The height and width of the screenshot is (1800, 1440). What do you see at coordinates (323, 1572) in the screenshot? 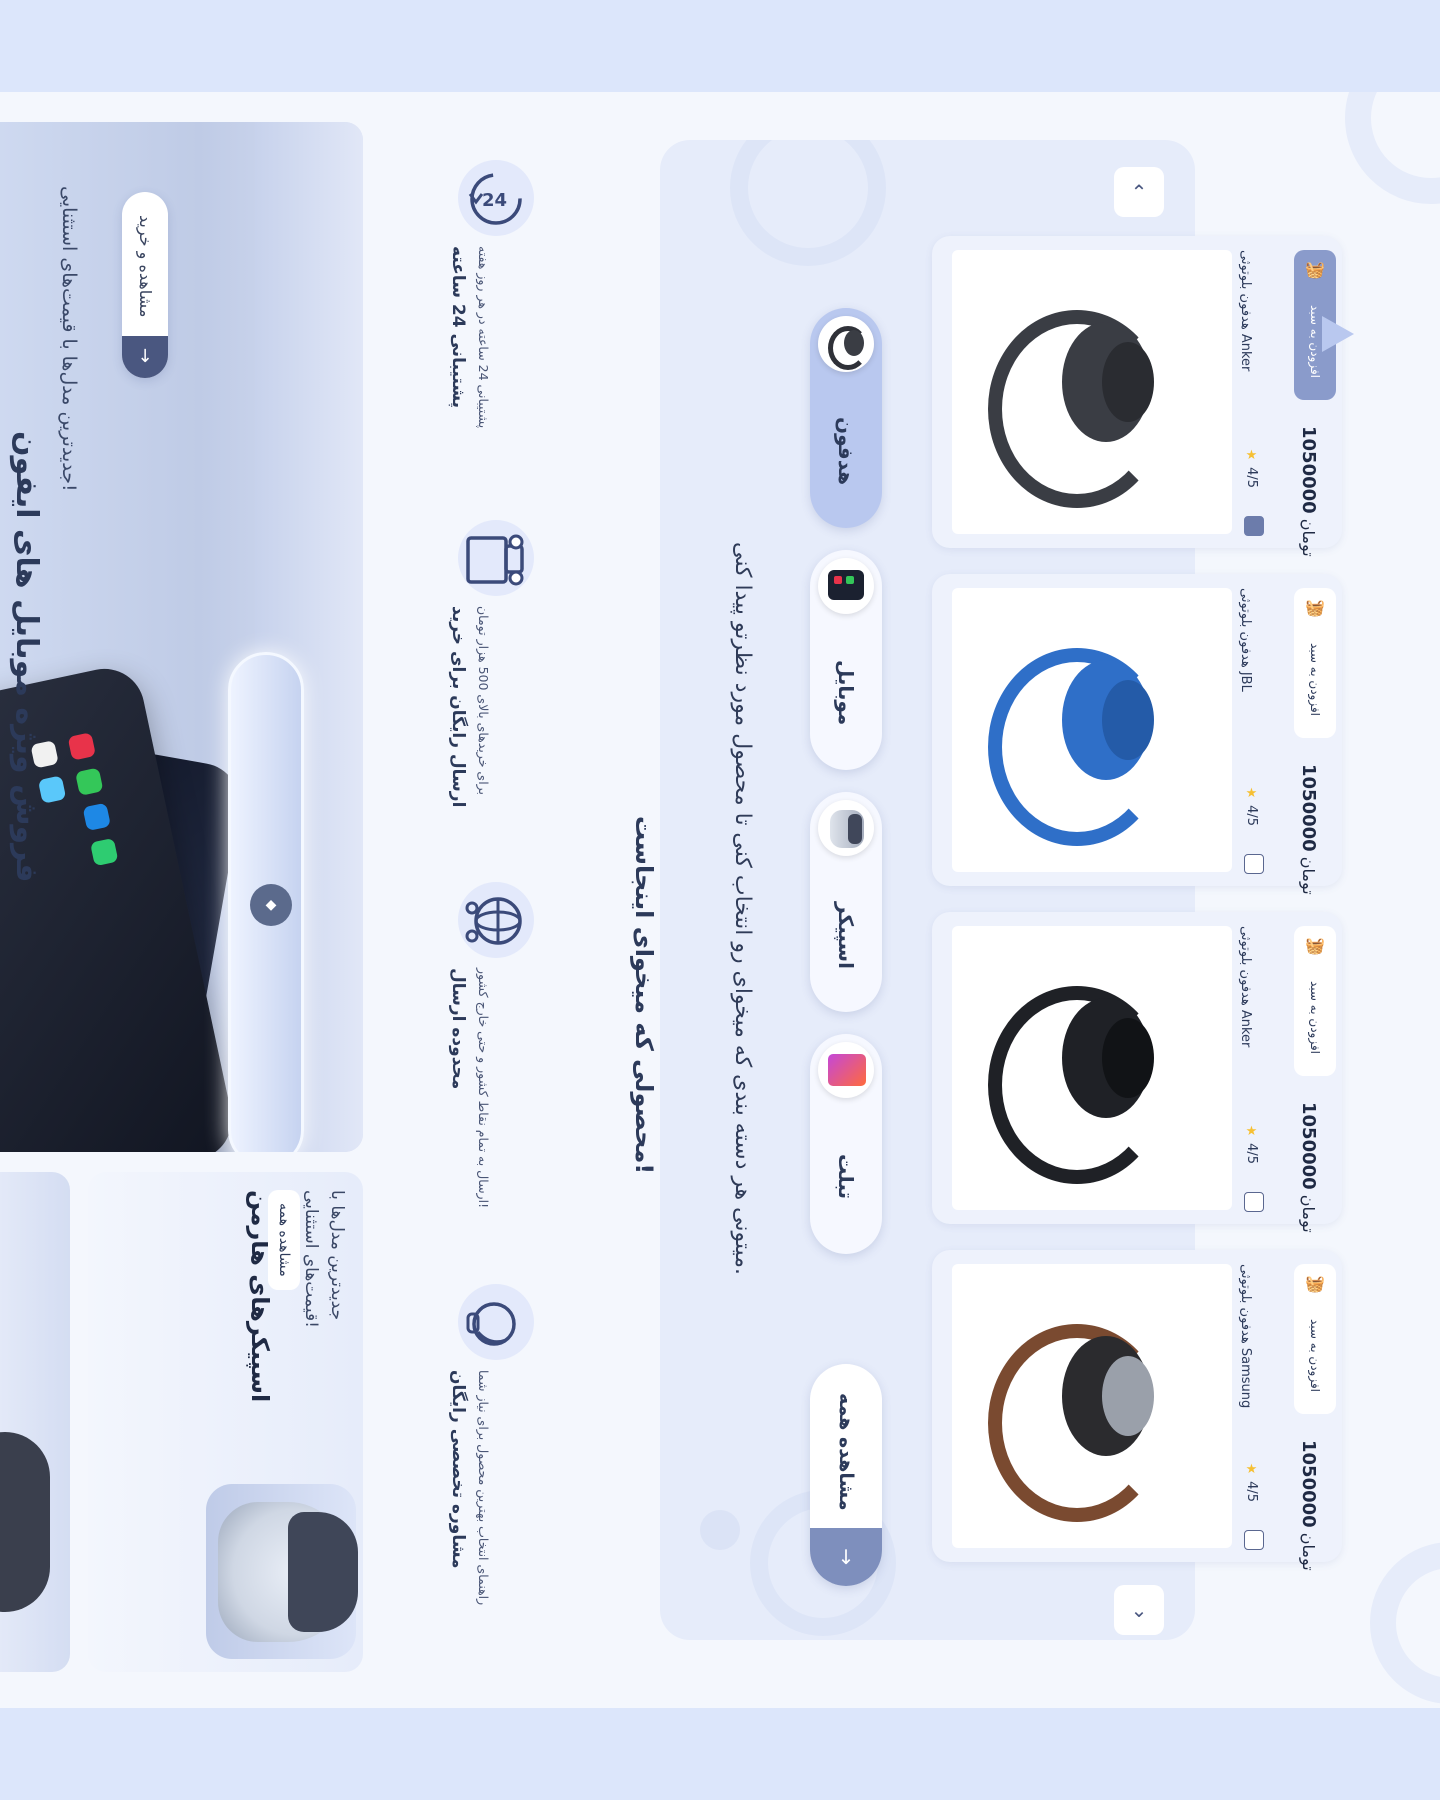
I see `speaker-fabric` at bounding box center [323, 1572].